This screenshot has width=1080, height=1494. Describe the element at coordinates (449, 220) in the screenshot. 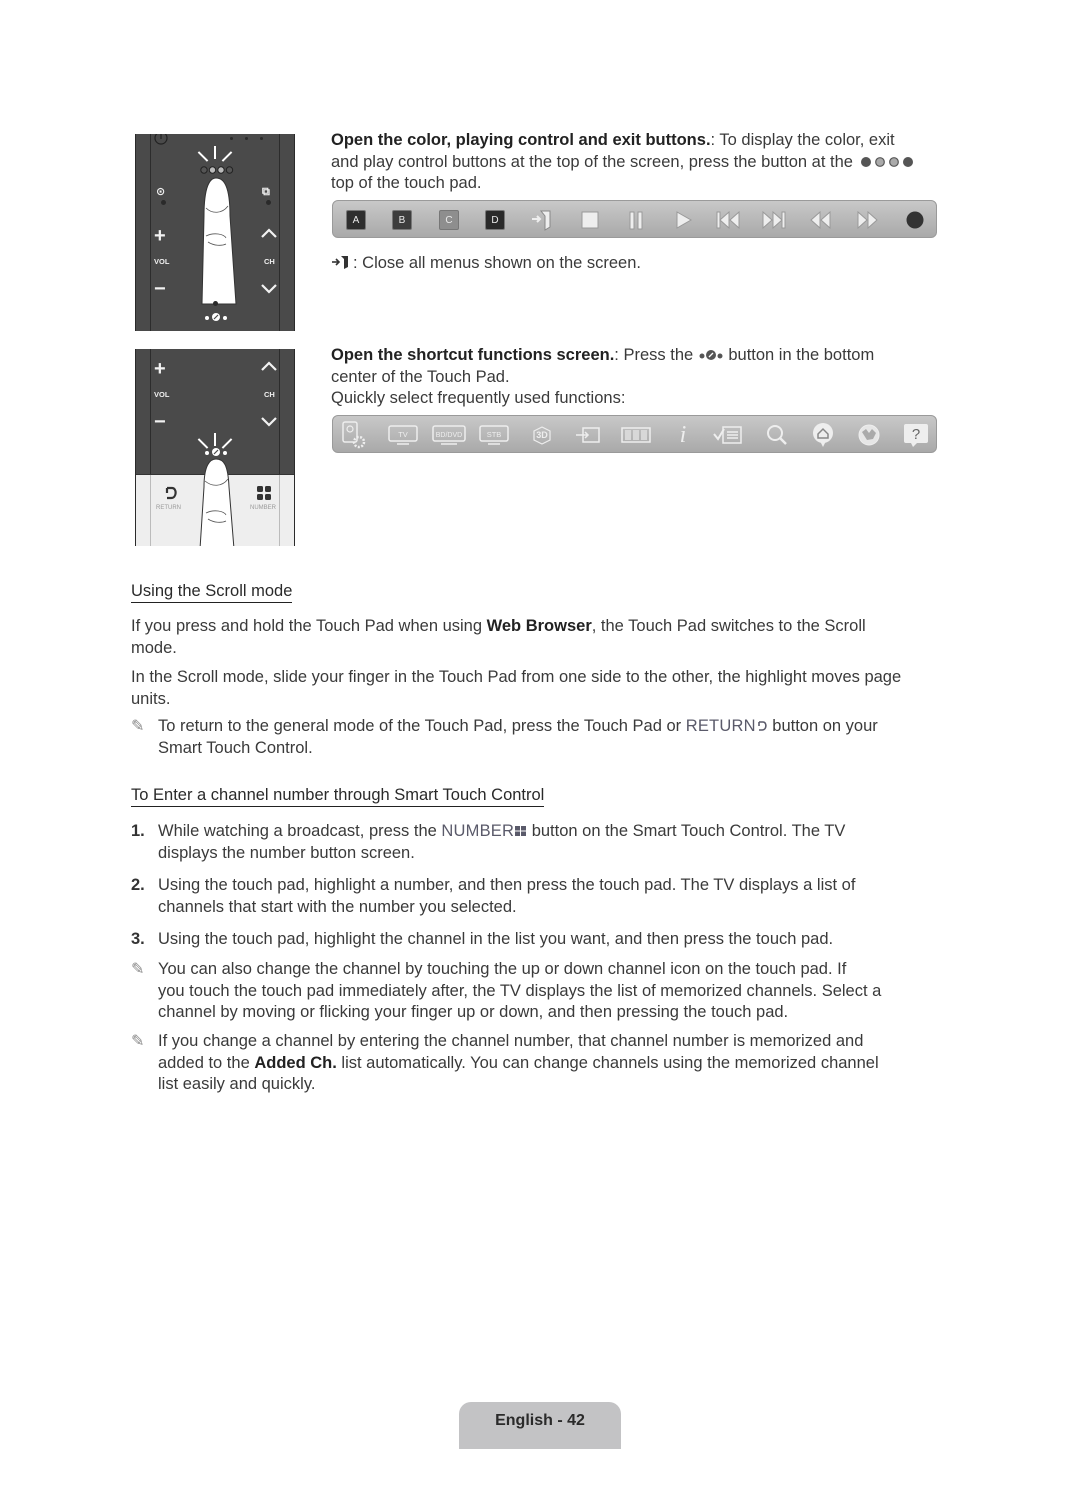

I see `color-button-c: C` at that location.